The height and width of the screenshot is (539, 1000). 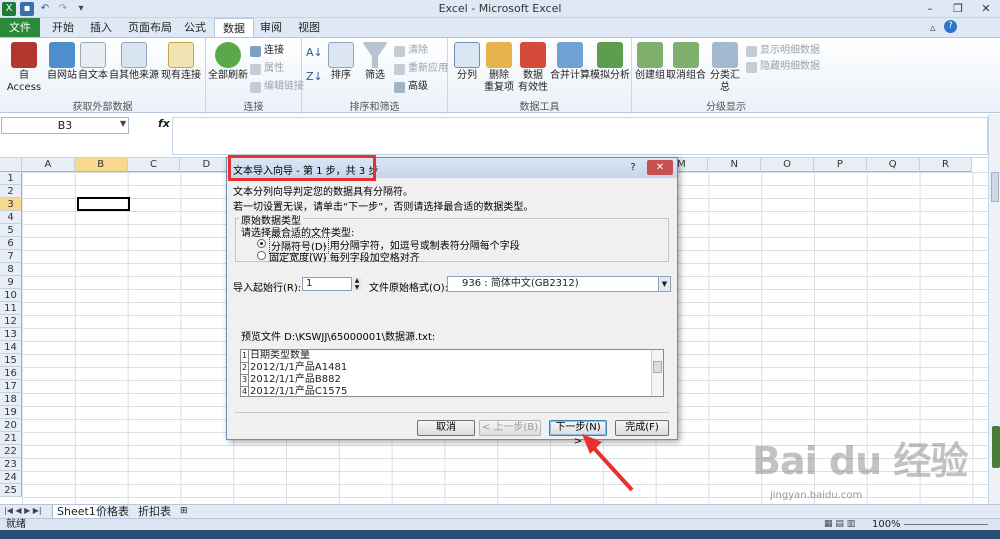 What do you see at coordinates (735, 165) in the screenshot?
I see `column-header: N` at bounding box center [735, 165].